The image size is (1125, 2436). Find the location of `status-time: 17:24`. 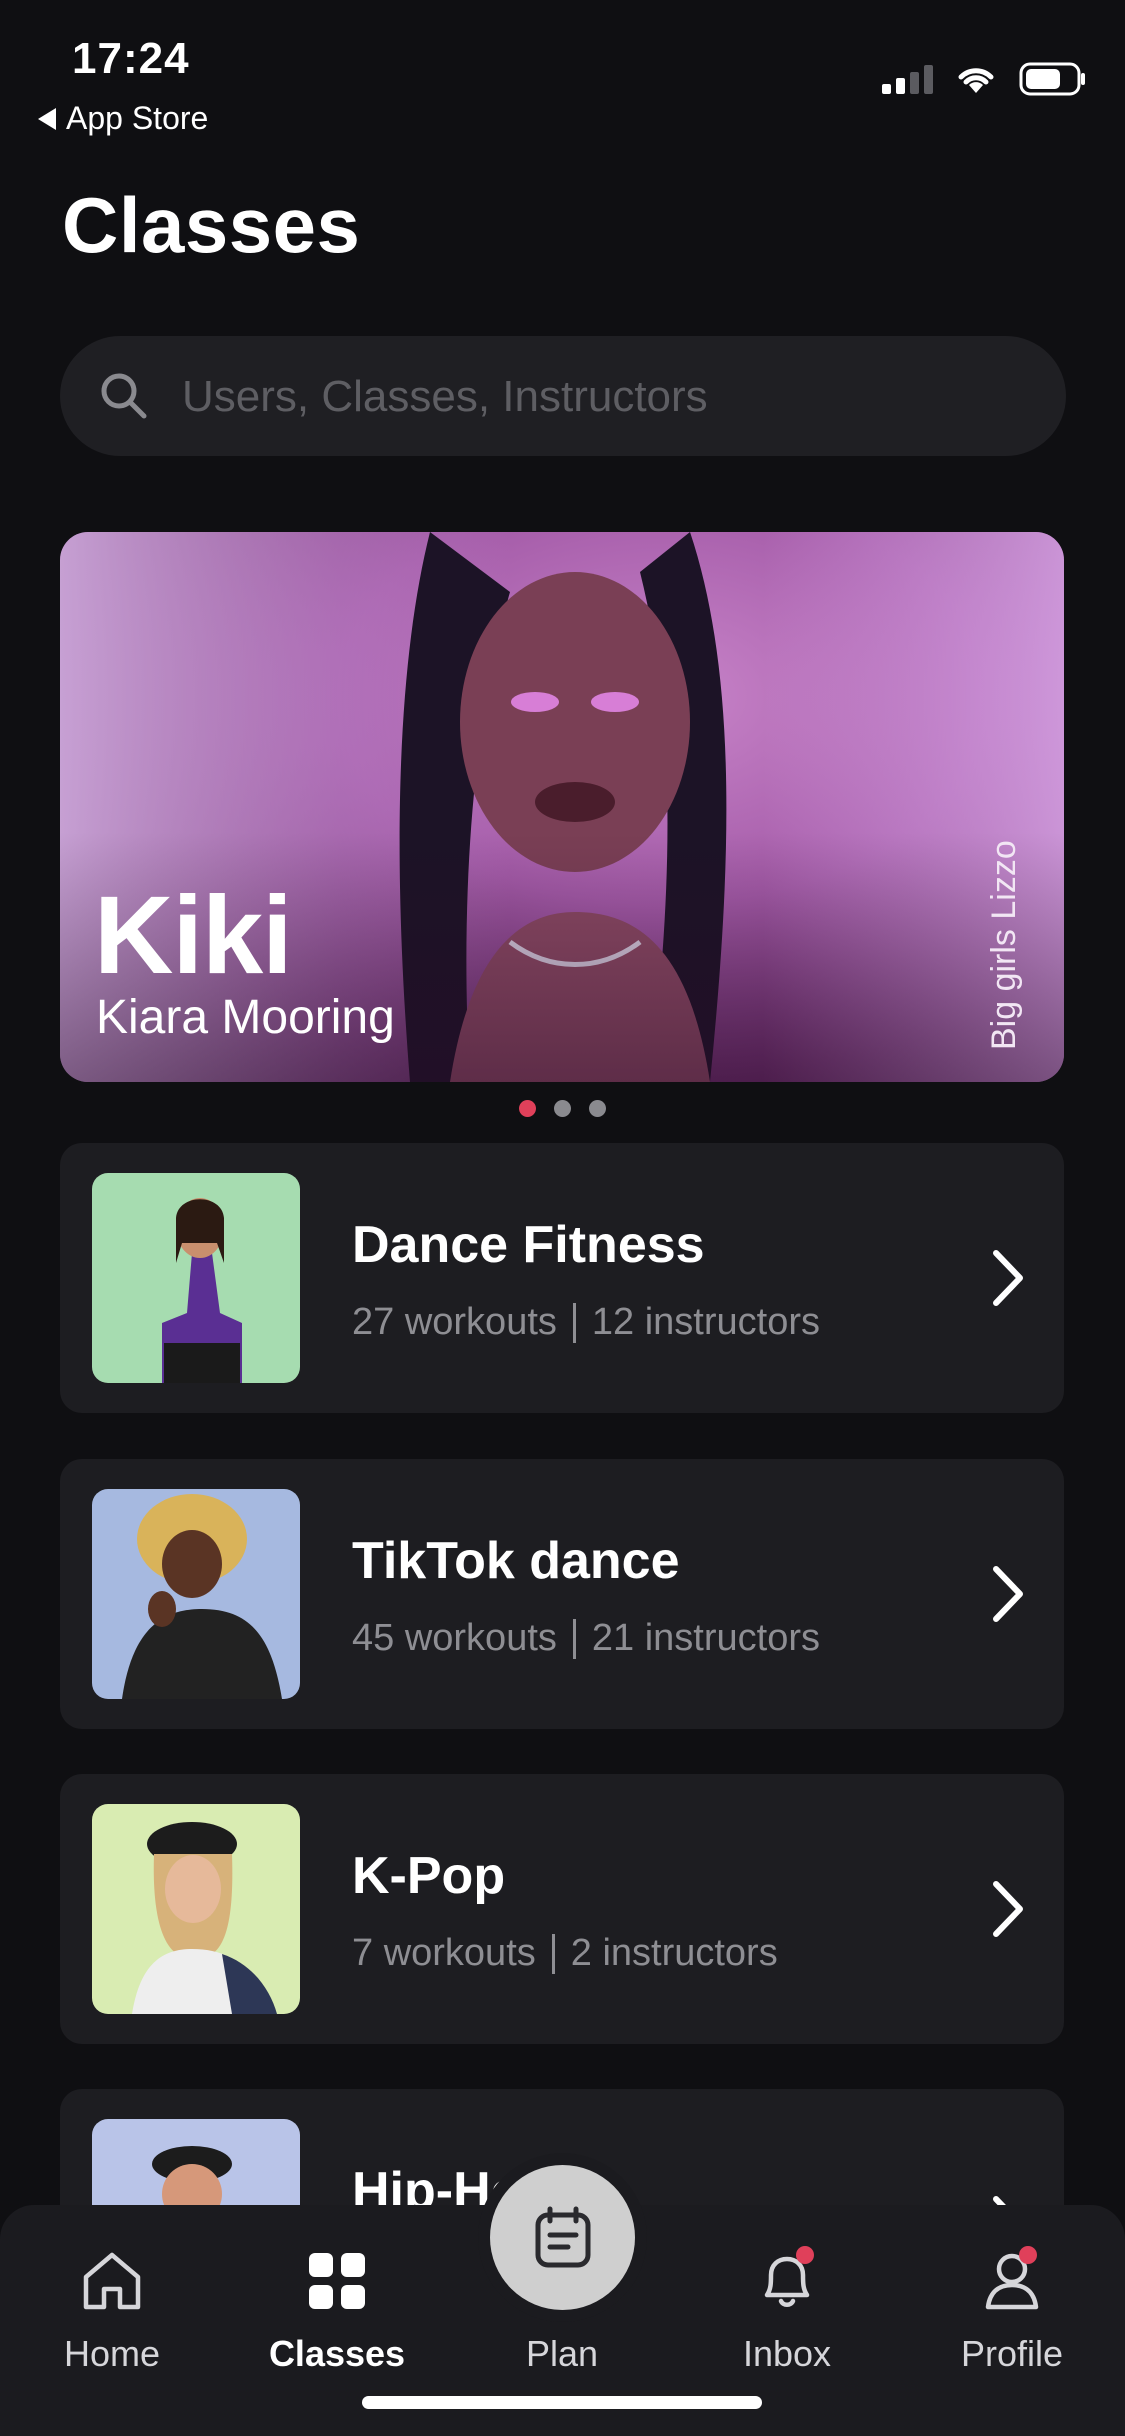

status-time: 17:24 is located at coordinates (131, 58).